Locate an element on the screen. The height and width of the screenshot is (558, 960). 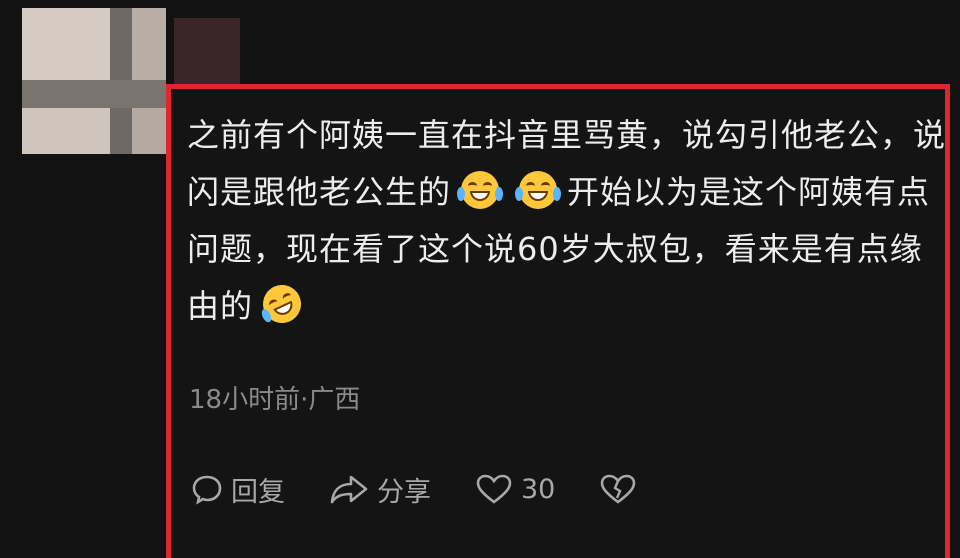
reply-button: 回复 is located at coordinates (238, 489).